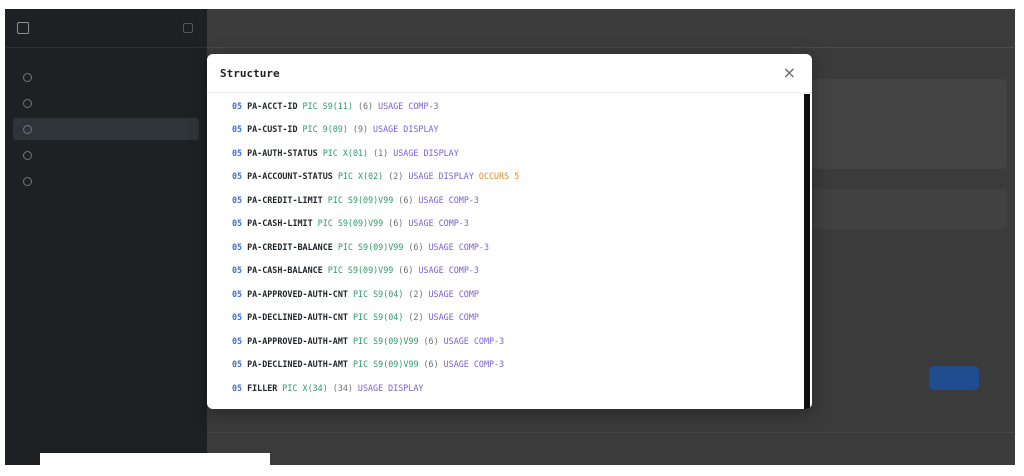 This screenshot has width=1024, height=476. I want to click on field-name: PA-CASH-LIMIT, so click(280, 223).